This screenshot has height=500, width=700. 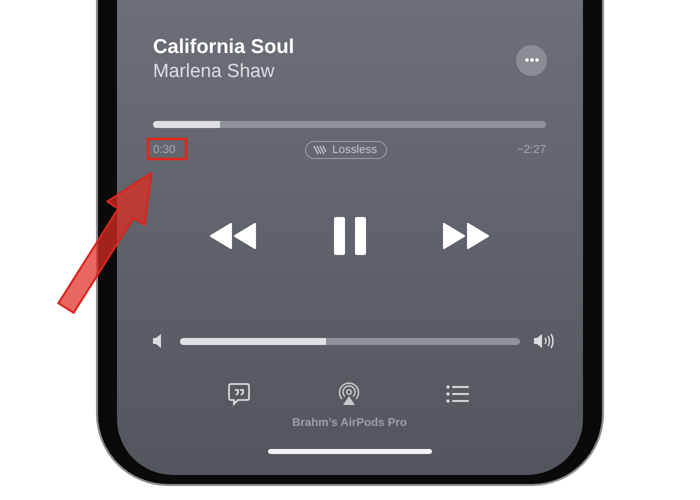 What do you see at coordinates (239, 394) in the screenshot?
I see `lyrics-button` at bounding box center [239, 394].